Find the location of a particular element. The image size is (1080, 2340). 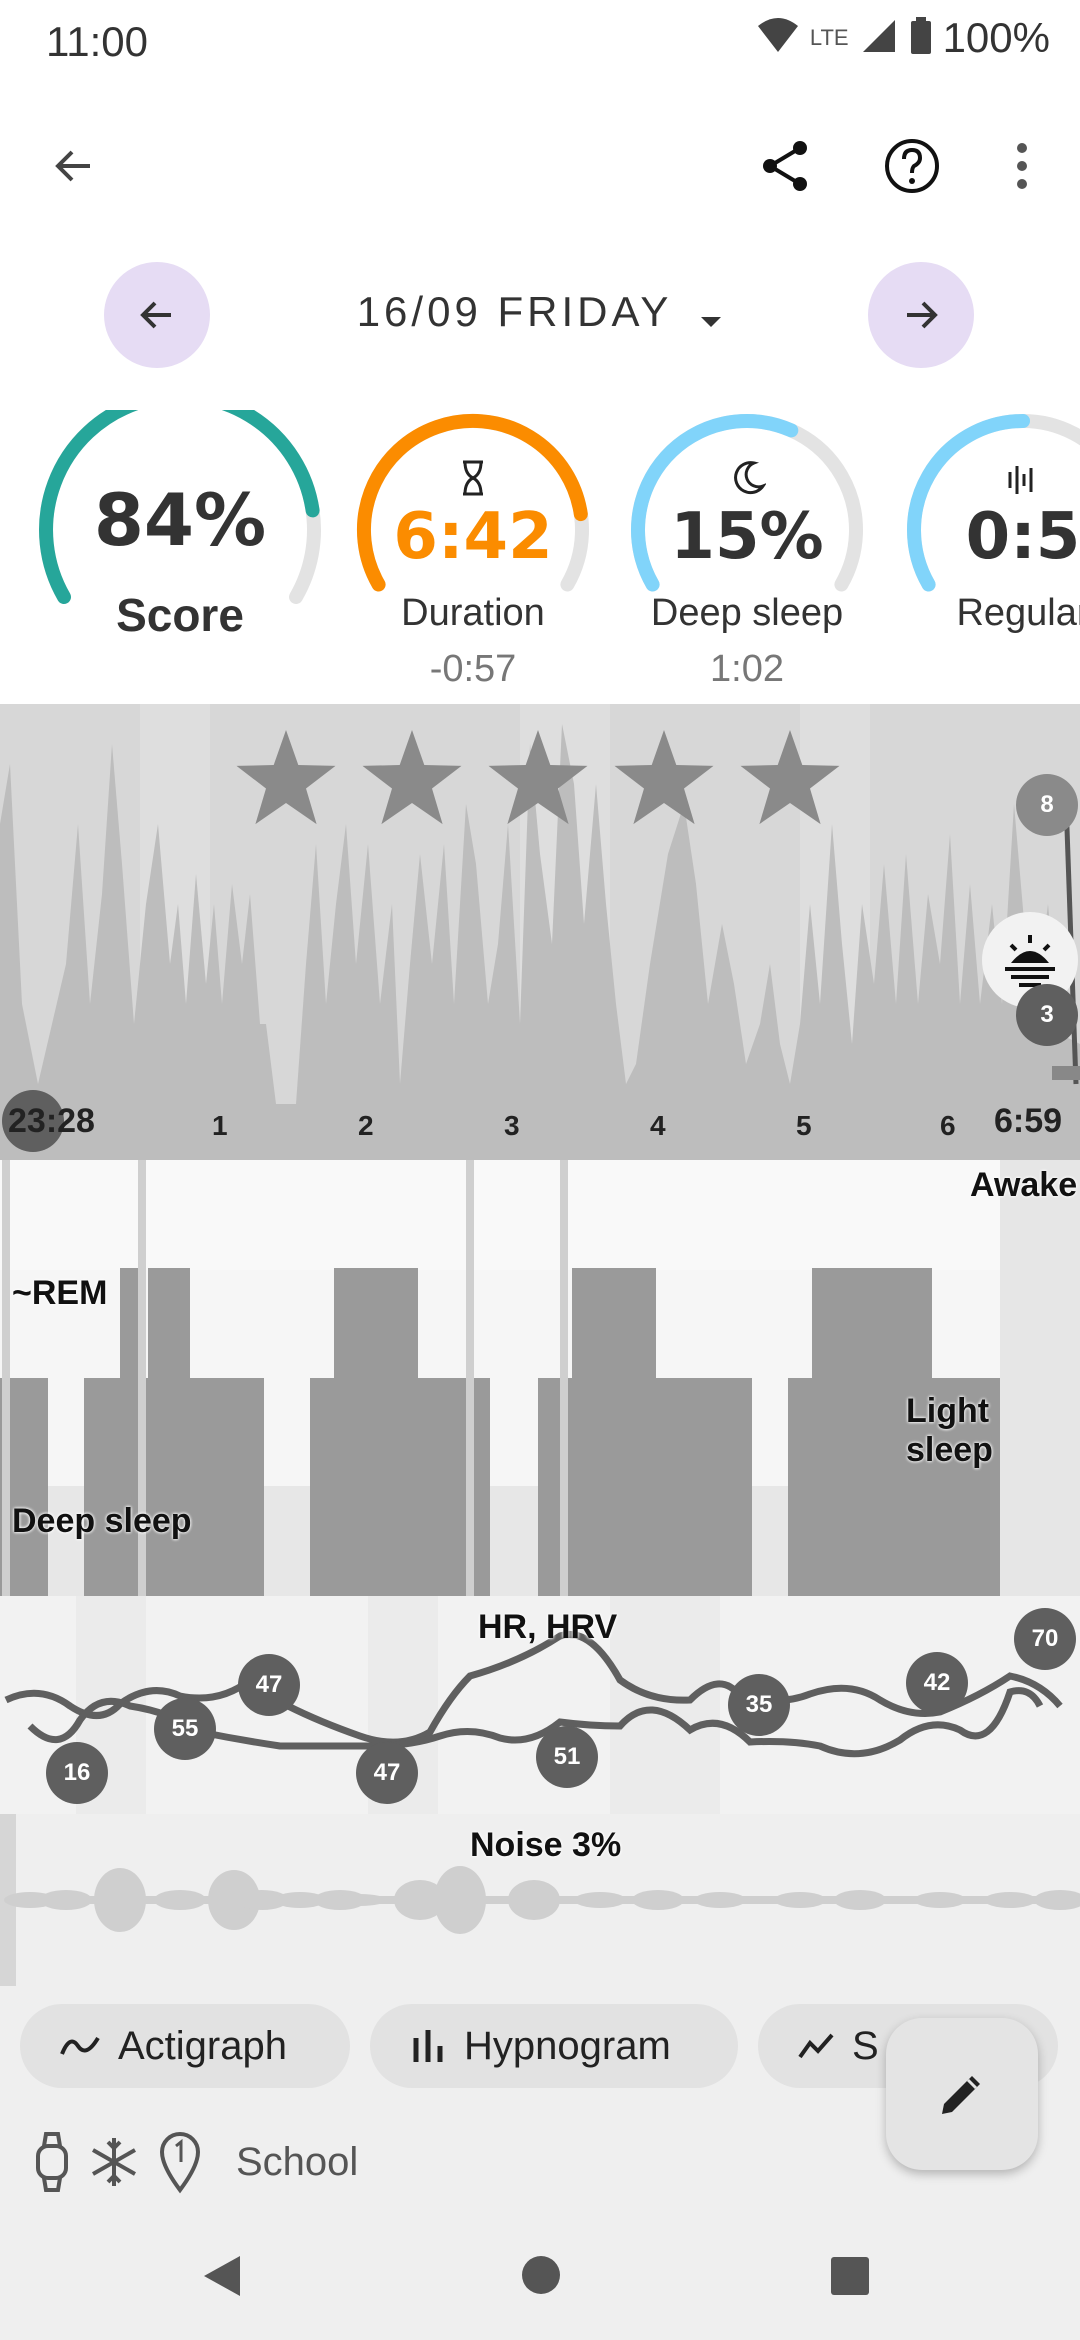

noise-title: Noise 3% is located at coordinates (546, 1845).